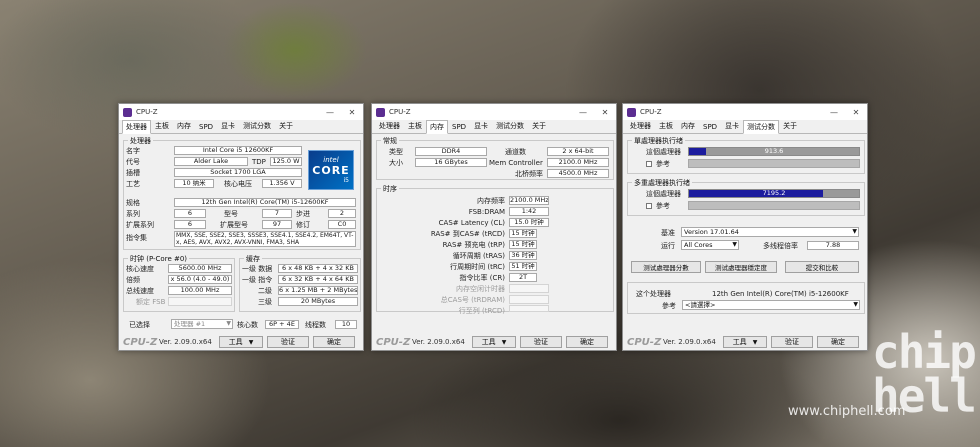  Describe the element at coordinates (770, 232) in the screenshot. I see `benchmark-version-select: Version 17.01.64 ▼` at that location.